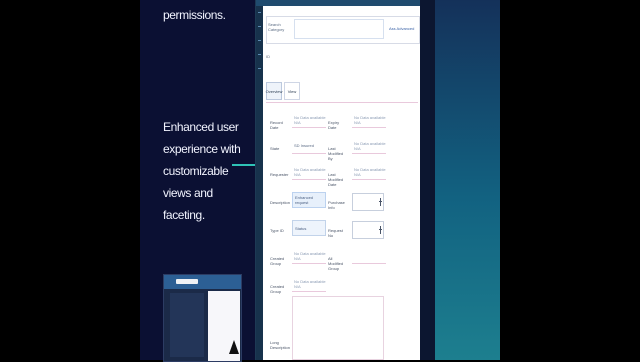 This screenshot has width=640, height=362. What do you see at coordinates (187, 281) in the screenshot?
I see `mini-search-input` at bounding box center [187, 281].